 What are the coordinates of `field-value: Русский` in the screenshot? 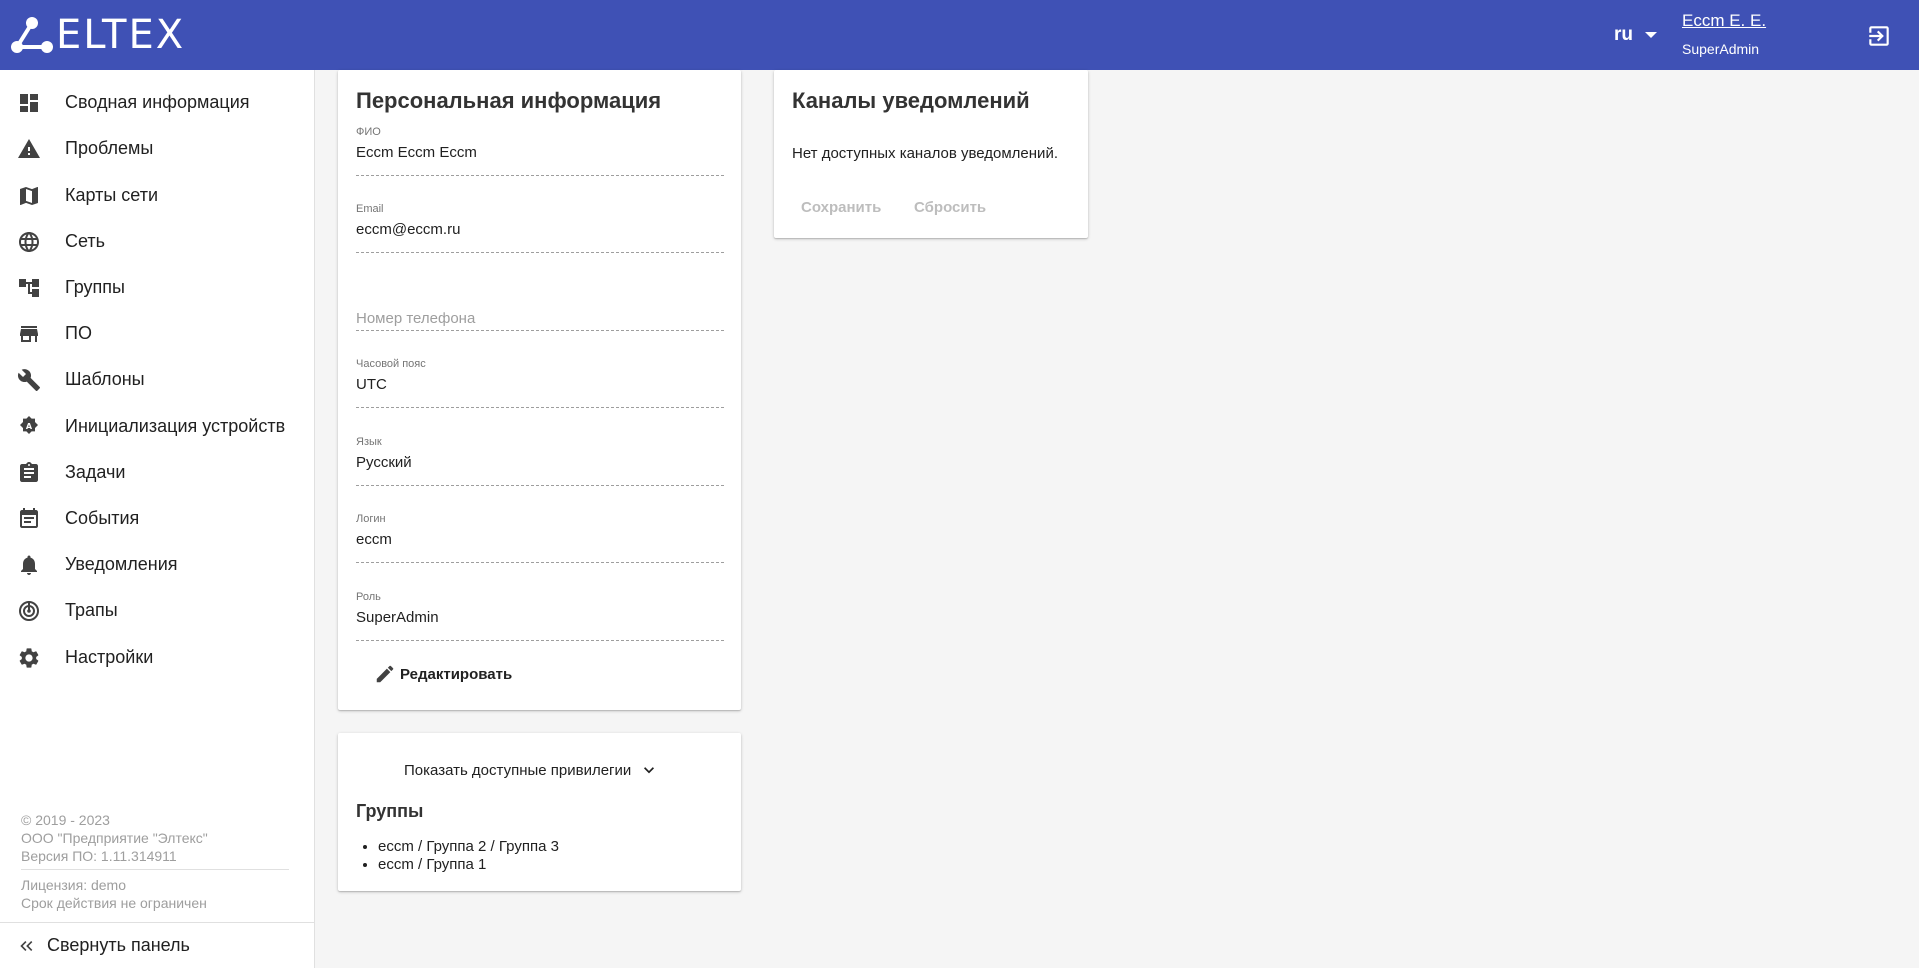 It's located at (384, 462).